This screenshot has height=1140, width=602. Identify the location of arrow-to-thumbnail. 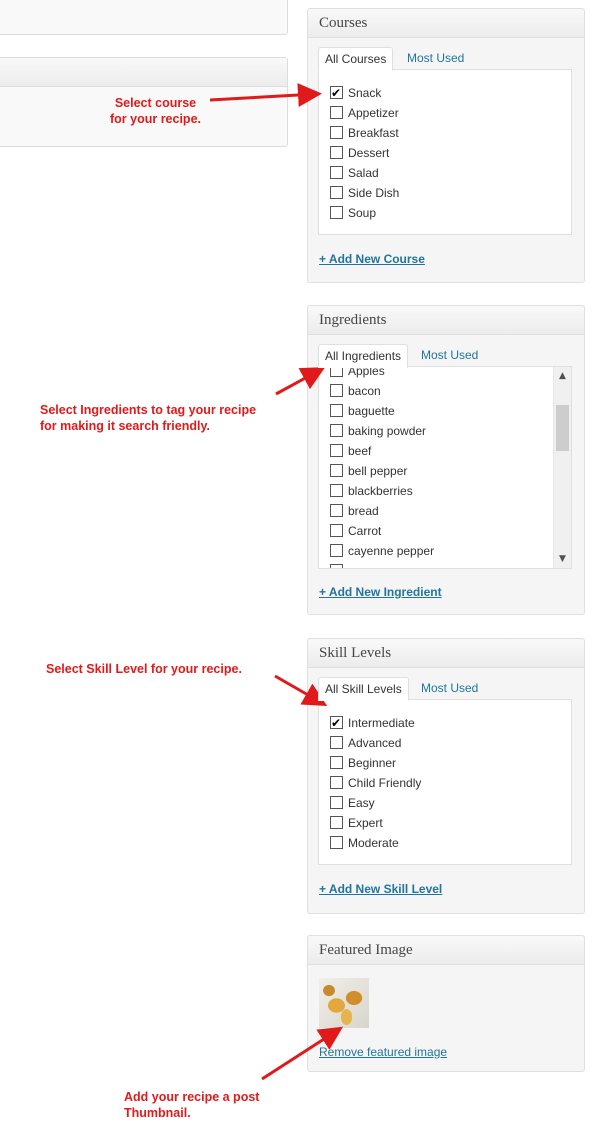
(302, 1053).